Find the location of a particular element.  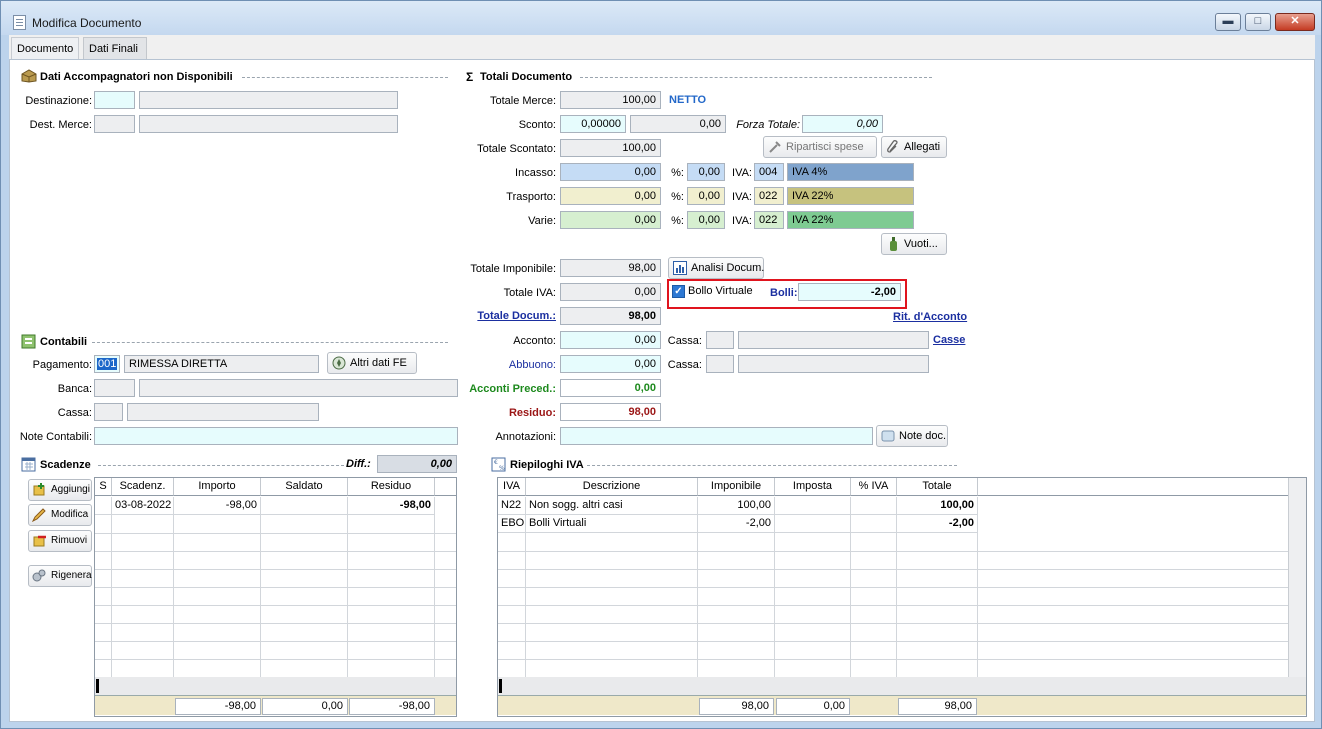

trasporto-iva-desc: IVA 22% is located at coordinates (850, 196).